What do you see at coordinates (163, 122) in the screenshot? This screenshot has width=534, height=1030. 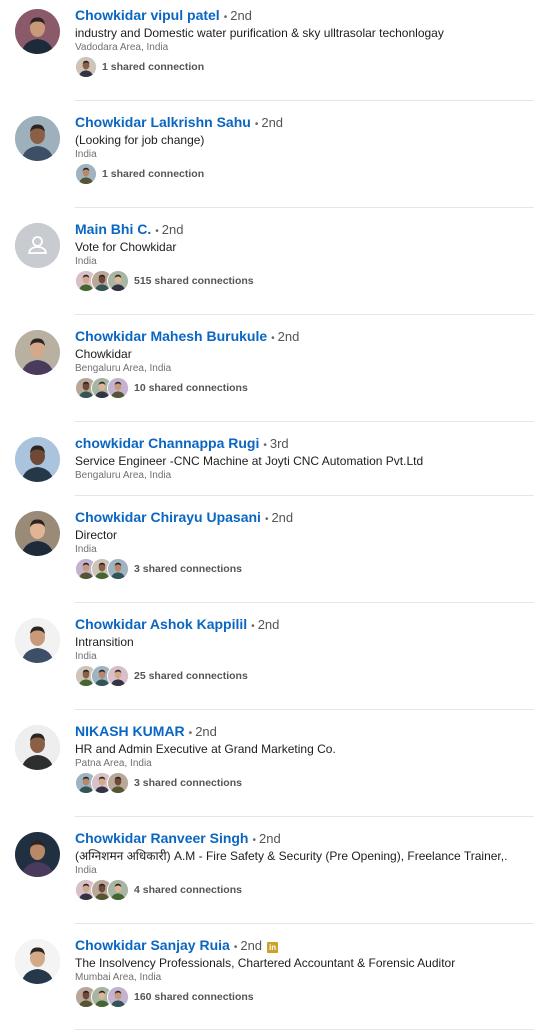 I see `profile-name-link: Chowkidar Lalkrishn Sahu` at bounding box center [163, 122].